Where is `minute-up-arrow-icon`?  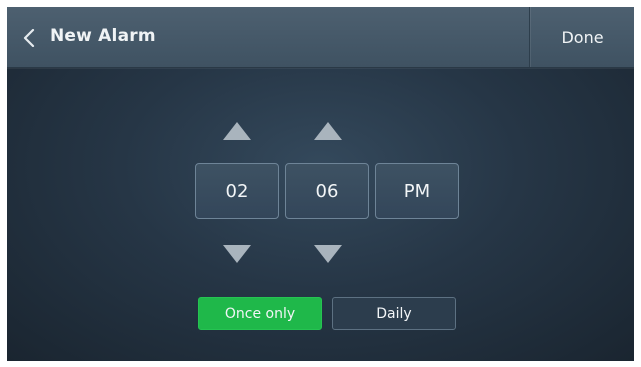 minute-up-arrow-icon is located at coordinates (328, 131).